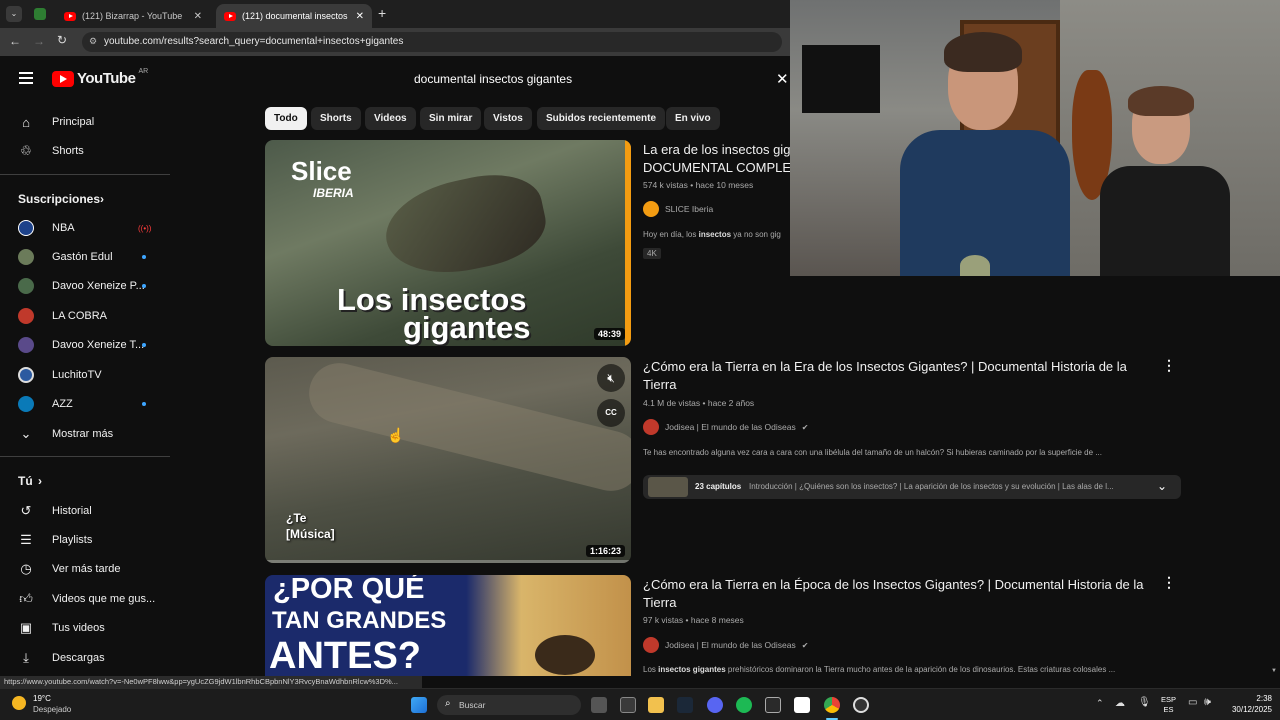  What do you see at coordinates (678, 209) in the screenshot?
I see `channel-row: SLICE Iberia` at bounding box center [678, 209].